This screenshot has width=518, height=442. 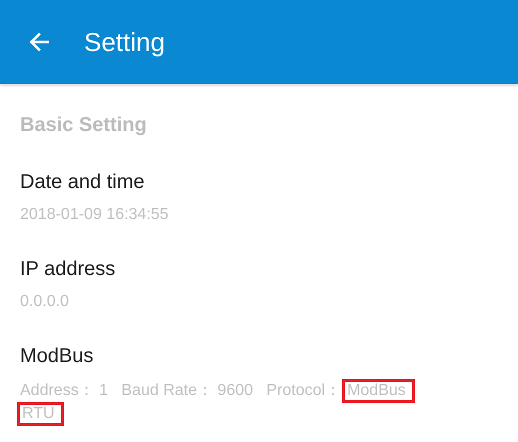 What do you see at coordinates (269, 356) in the screenshot?
I see `setting-title: ModBus` at bounding box center [269, 356].